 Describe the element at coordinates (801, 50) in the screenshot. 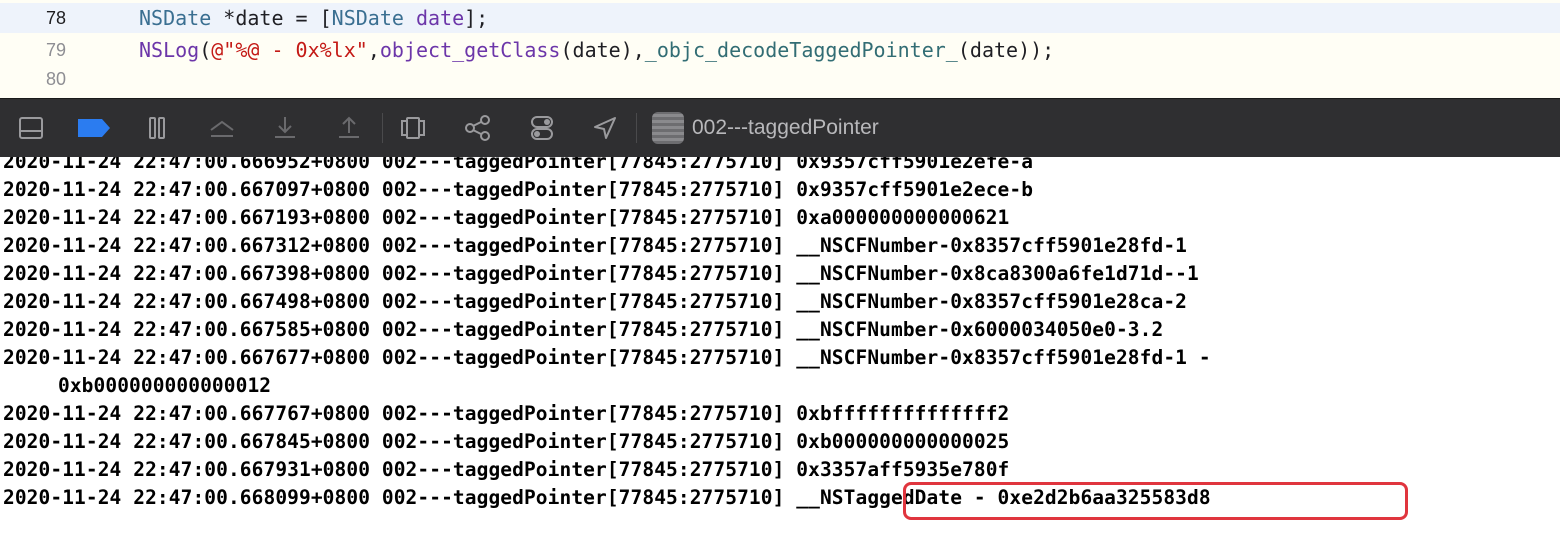

I see `code-token: _objc_decodeTaggedPointer_` at that location.